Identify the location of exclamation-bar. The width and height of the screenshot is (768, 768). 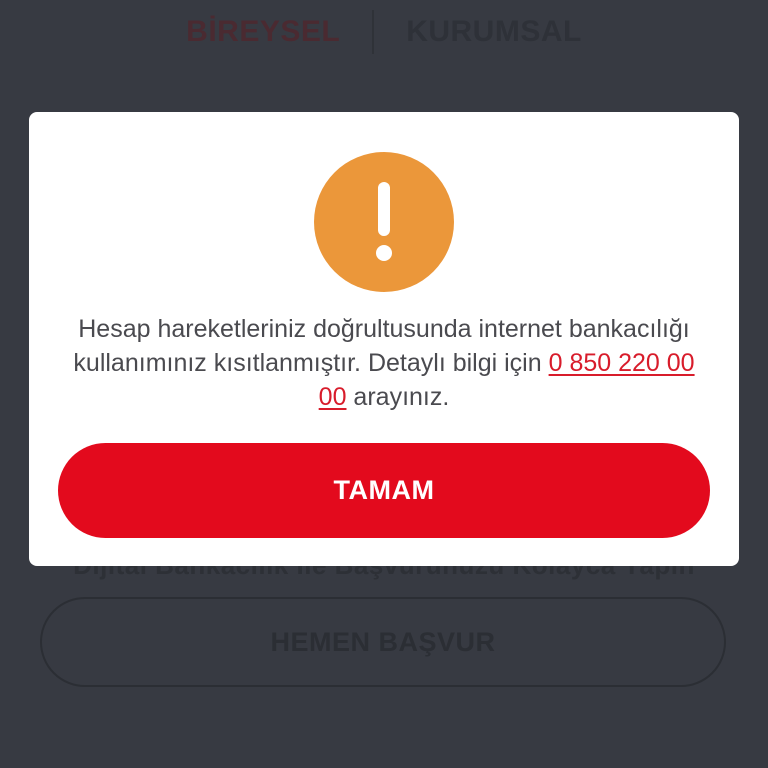
(384, 209).